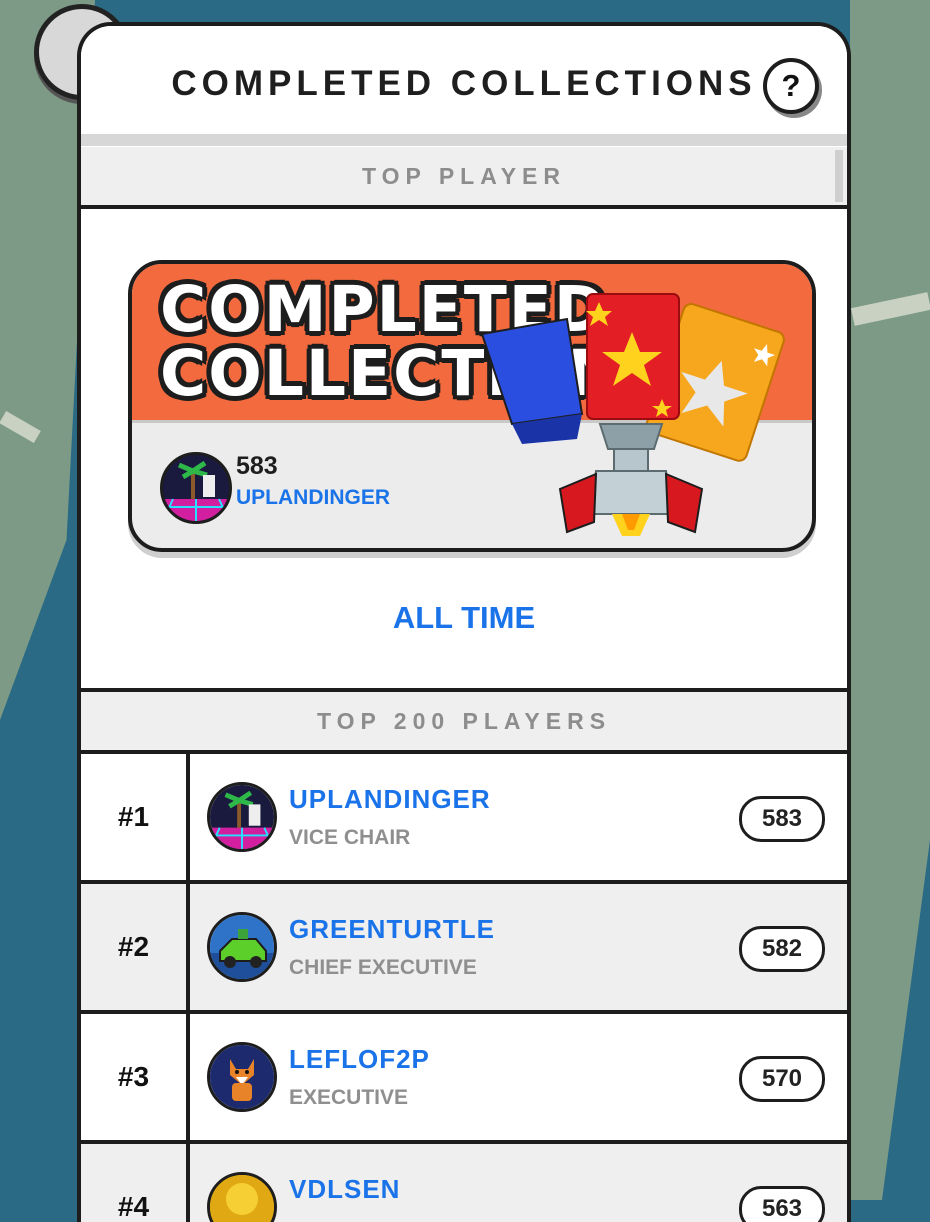 The width and height of the screenshot is (930, 1222). Describe the element at coordinates (392, 929) in the screenshot. I see `player-name: GREENTURTLE` at that location.